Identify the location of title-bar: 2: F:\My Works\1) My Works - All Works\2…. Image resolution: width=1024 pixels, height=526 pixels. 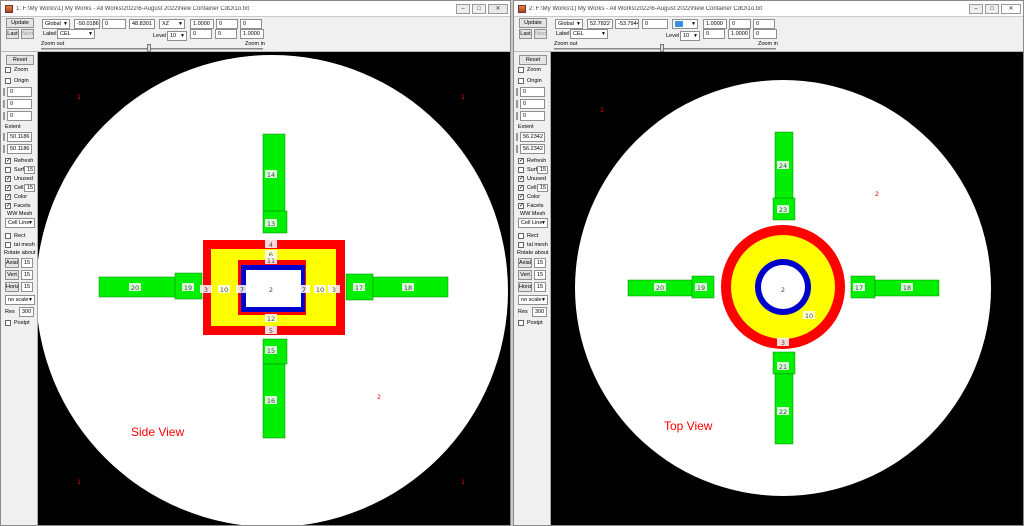
(768, 9).